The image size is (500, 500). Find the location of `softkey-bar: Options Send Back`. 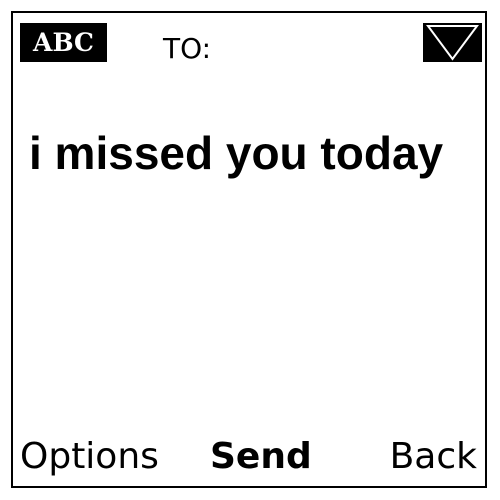

softkey-bar: Options Send Back is located at coordinates (249, 457).